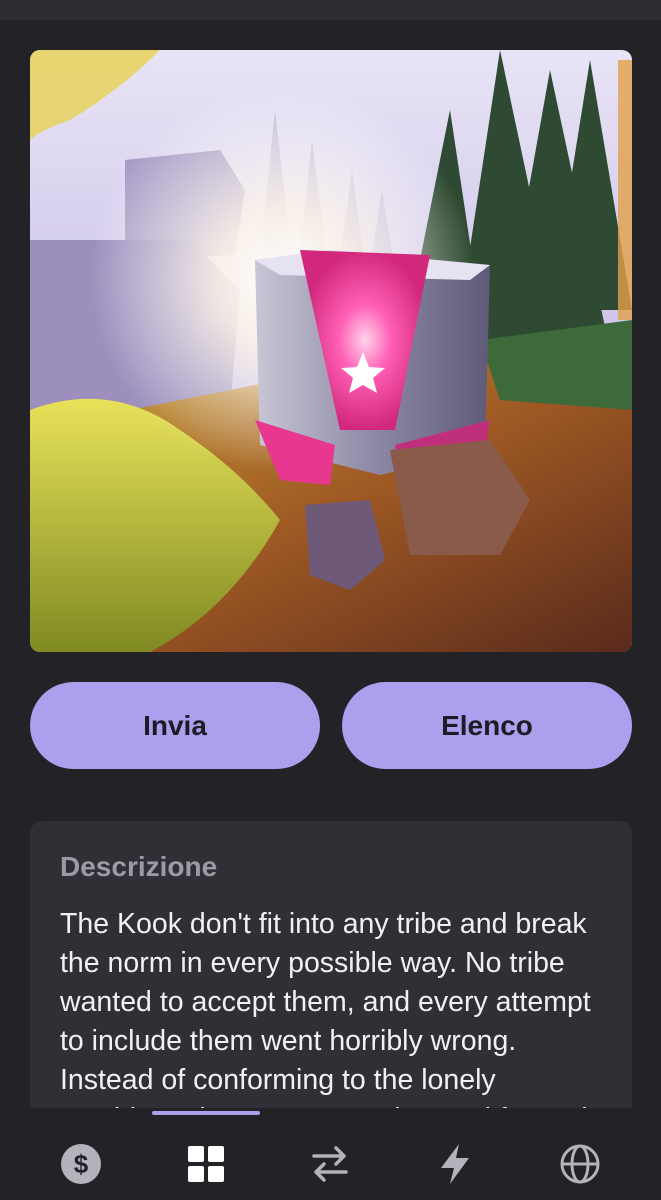  I want to click on nav-item-collection, so click(206, 1164).